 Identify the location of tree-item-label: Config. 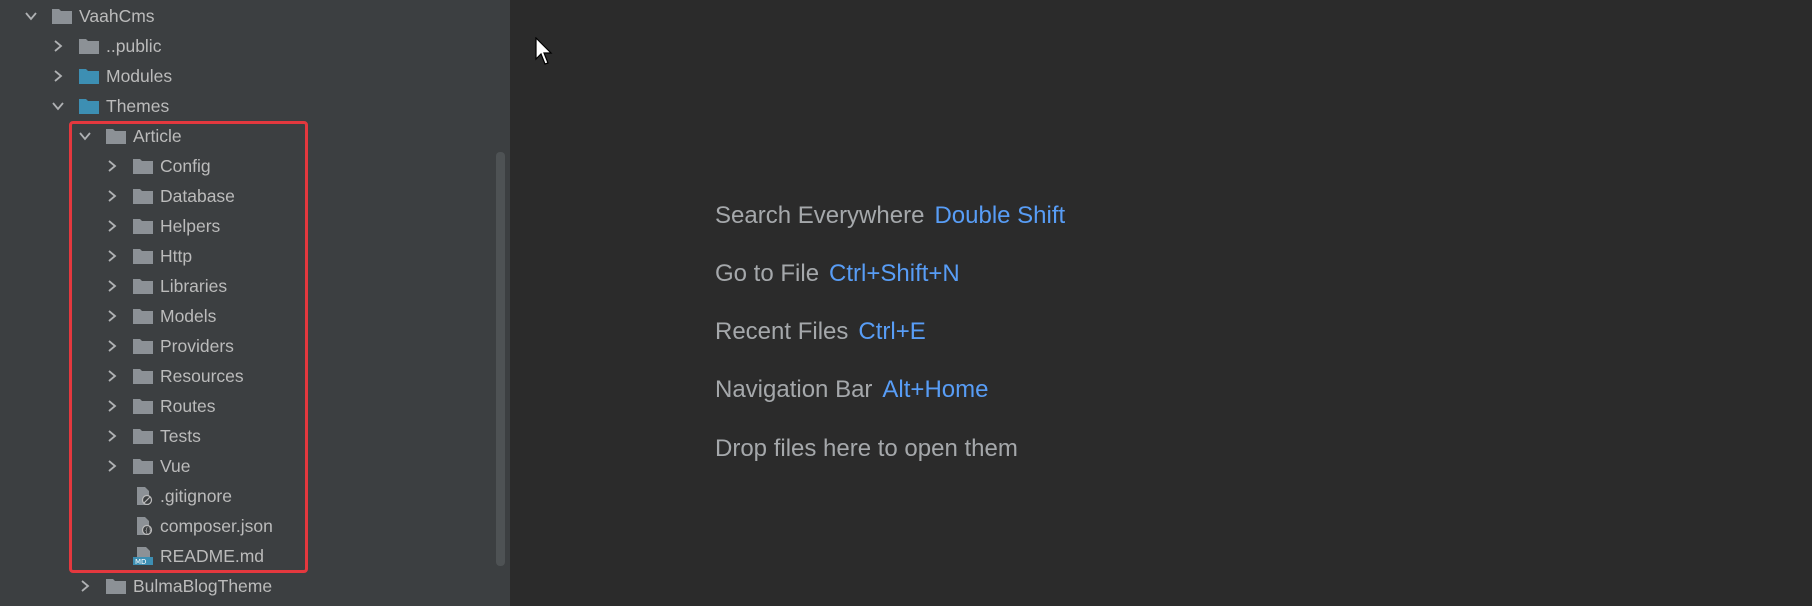
(185, 165).